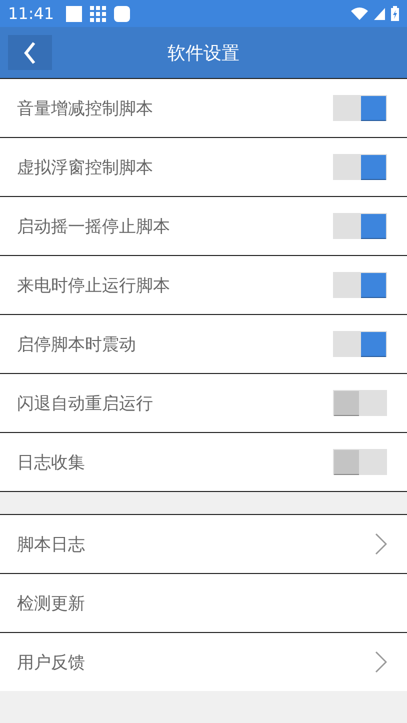 This screenshot has width=407, height=723. I want to click on menu-item: 用户反馈, so click(203, 662).